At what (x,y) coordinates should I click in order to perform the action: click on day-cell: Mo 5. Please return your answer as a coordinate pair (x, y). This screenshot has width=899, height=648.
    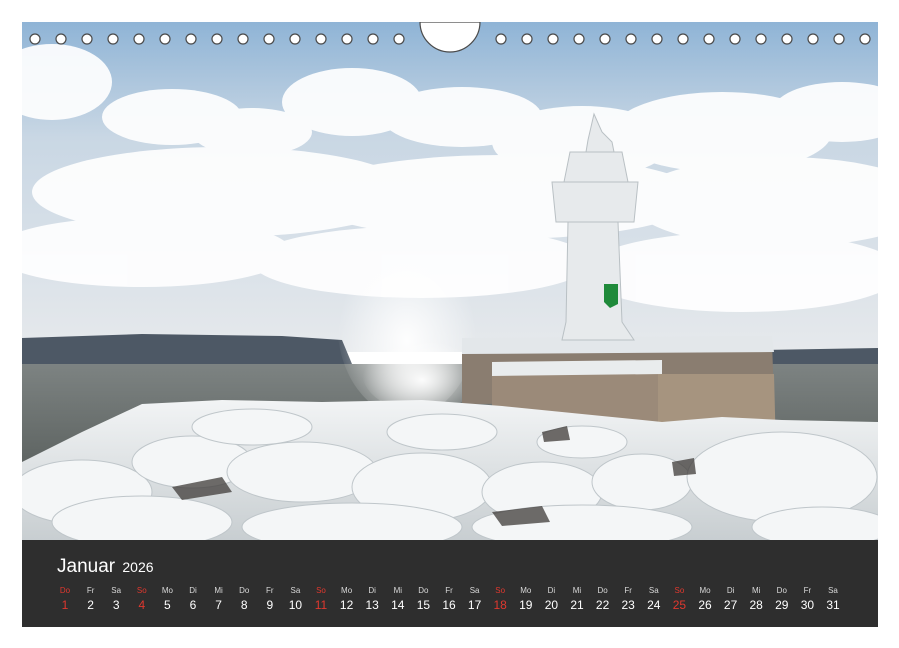
    Looking at the image, I should click on (167, 599).